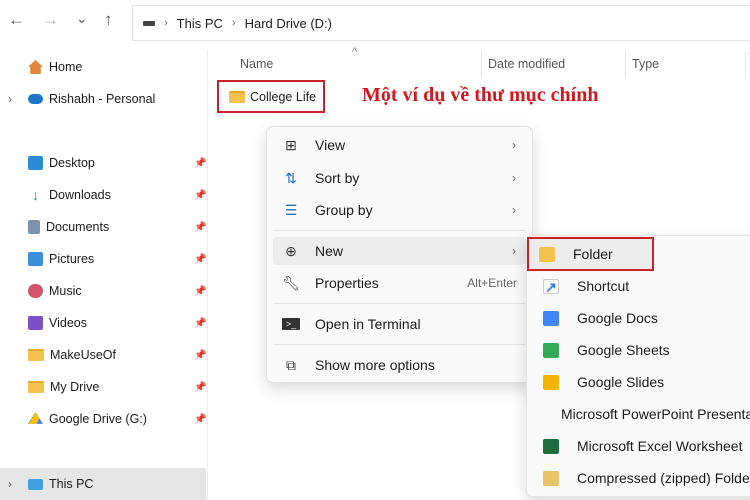 The image size is (750, 500). I want to click on submenu-item-google-sheets: Google Sheets, so click(641, 350).